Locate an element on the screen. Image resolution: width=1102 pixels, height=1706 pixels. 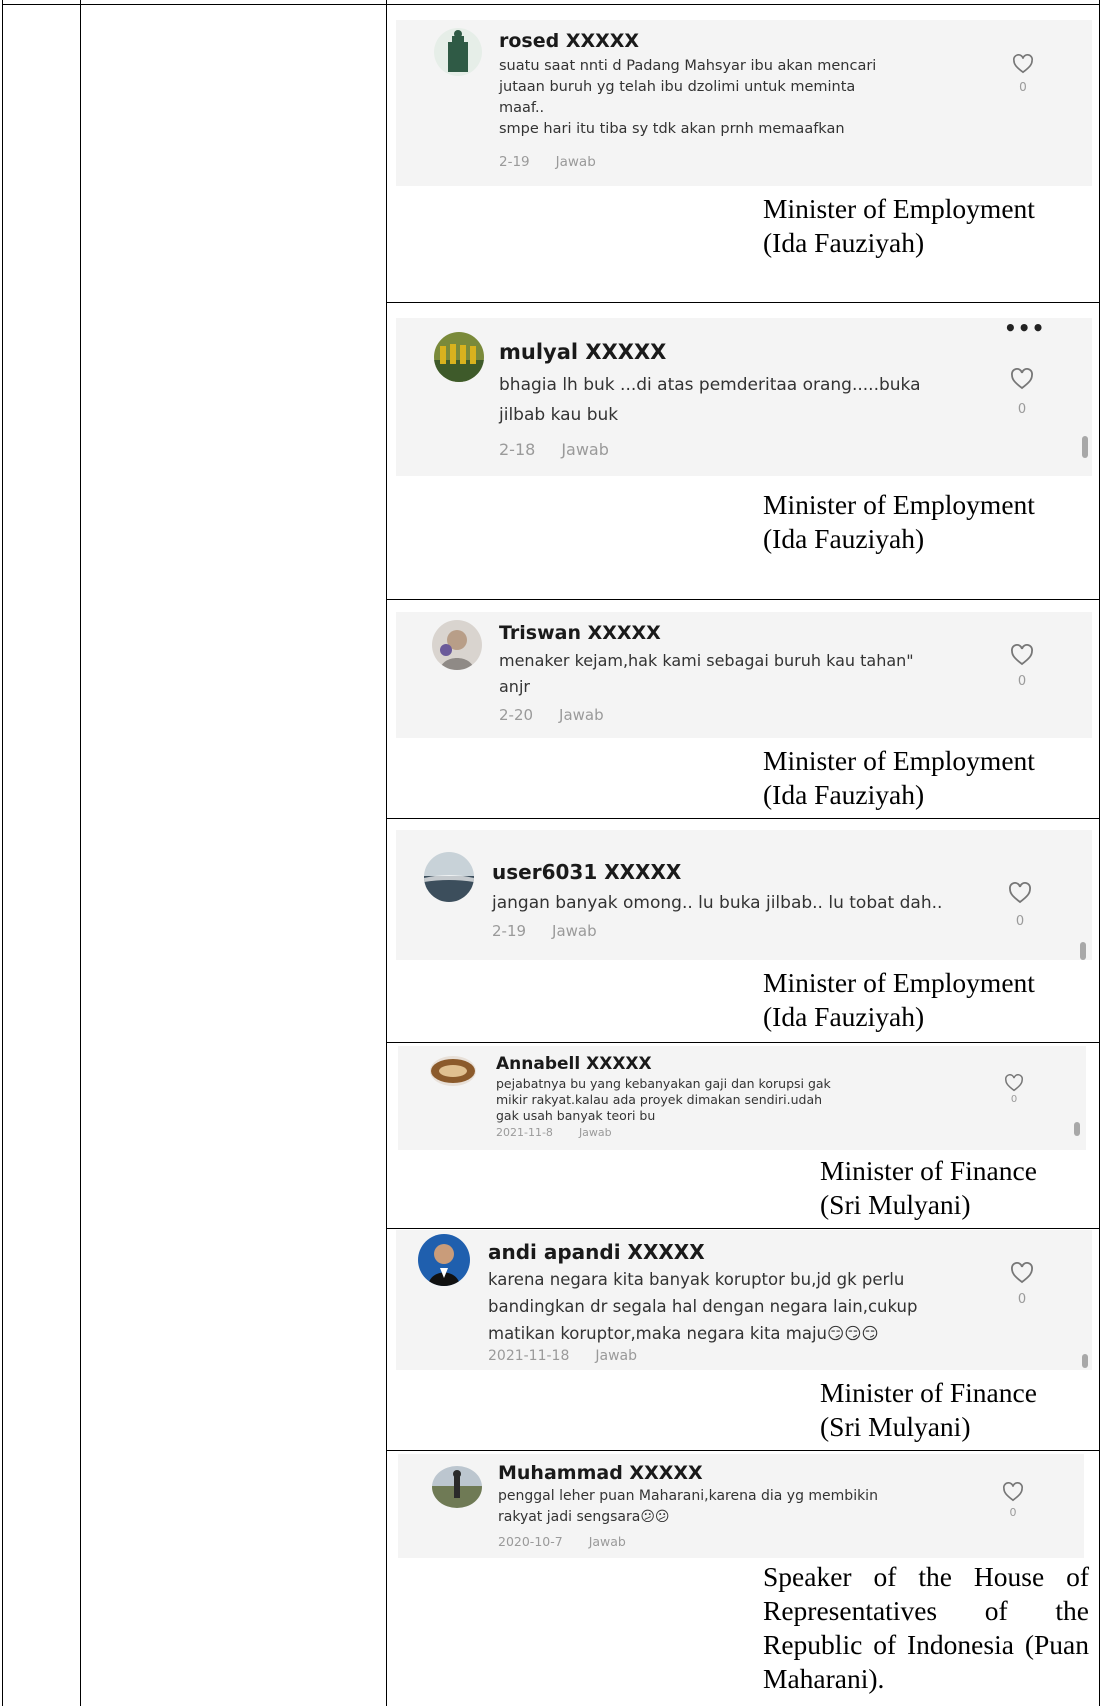
comment-date: 2-18 is located at coordinates (517, 449).